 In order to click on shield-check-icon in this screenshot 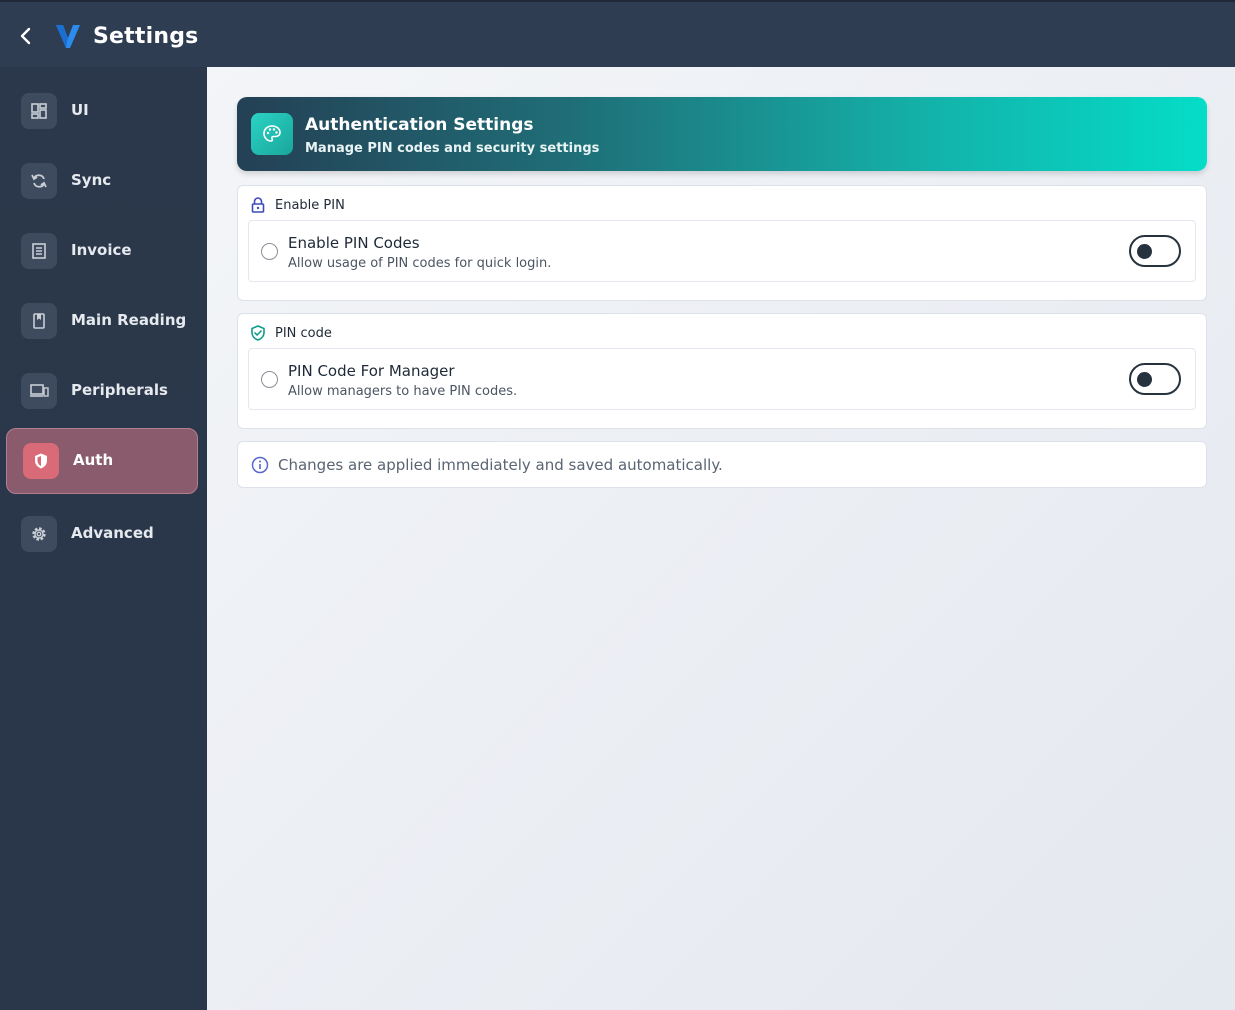, I will do `click(258, 333)`.